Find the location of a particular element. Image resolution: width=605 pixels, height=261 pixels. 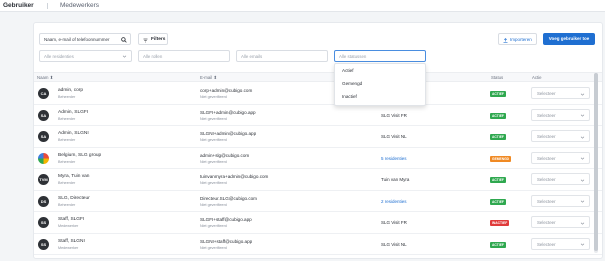

status-badge: INACTIEF is located at coordinates (500, 223).